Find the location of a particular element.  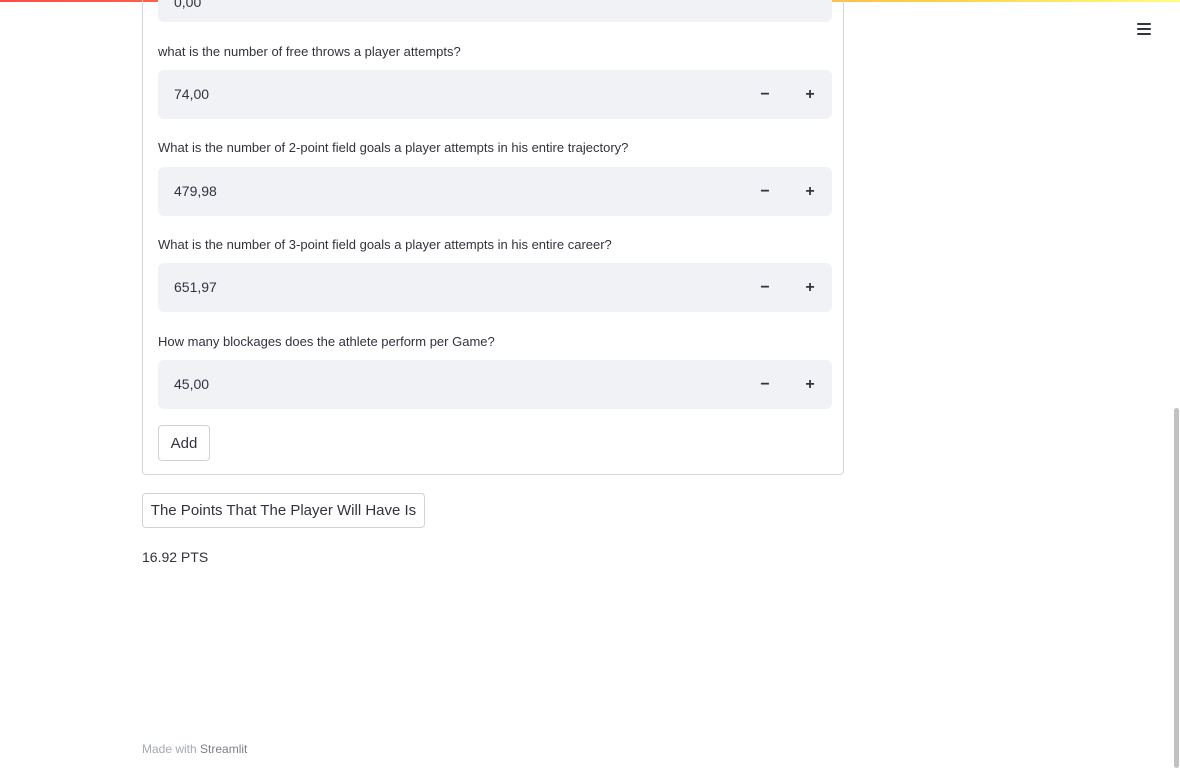

blockages-input: 45,00 − + is located at coordinates (495, 384).